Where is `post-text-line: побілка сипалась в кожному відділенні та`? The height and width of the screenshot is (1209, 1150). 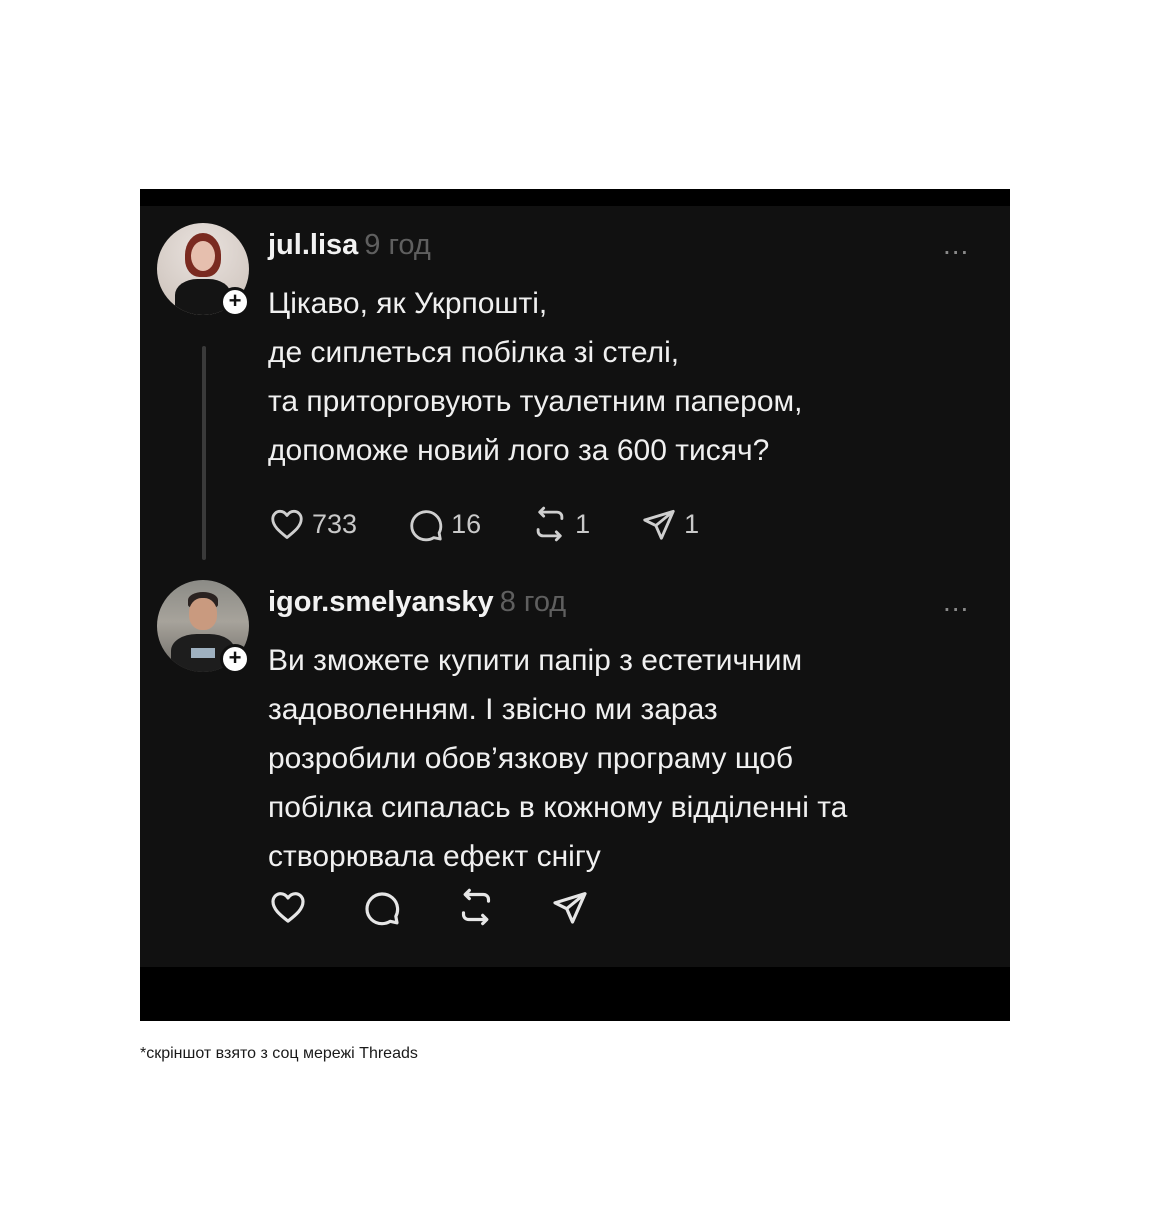 post-text-line: побілка сипалась в кожному відділенні та is located at coordinates (558, 807).